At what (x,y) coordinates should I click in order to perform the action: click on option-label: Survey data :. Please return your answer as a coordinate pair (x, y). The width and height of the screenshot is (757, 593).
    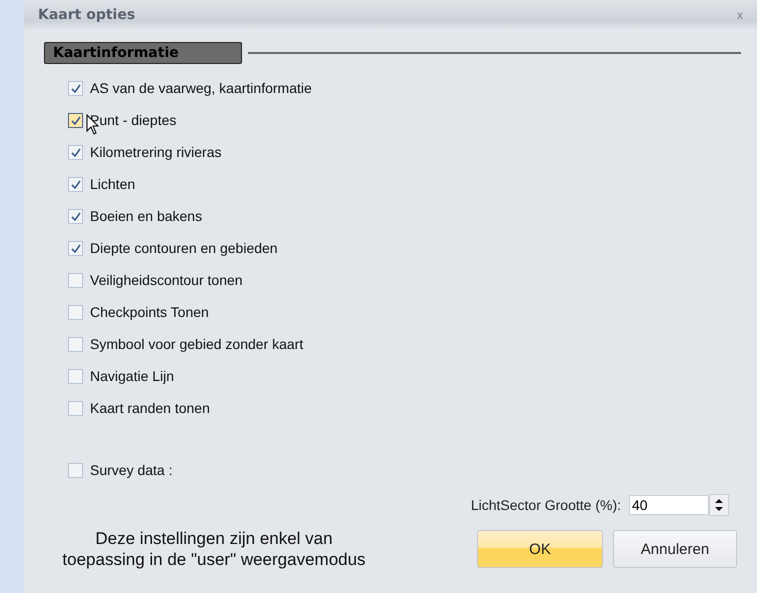
    Looking at the image, I should click on (131, 470).